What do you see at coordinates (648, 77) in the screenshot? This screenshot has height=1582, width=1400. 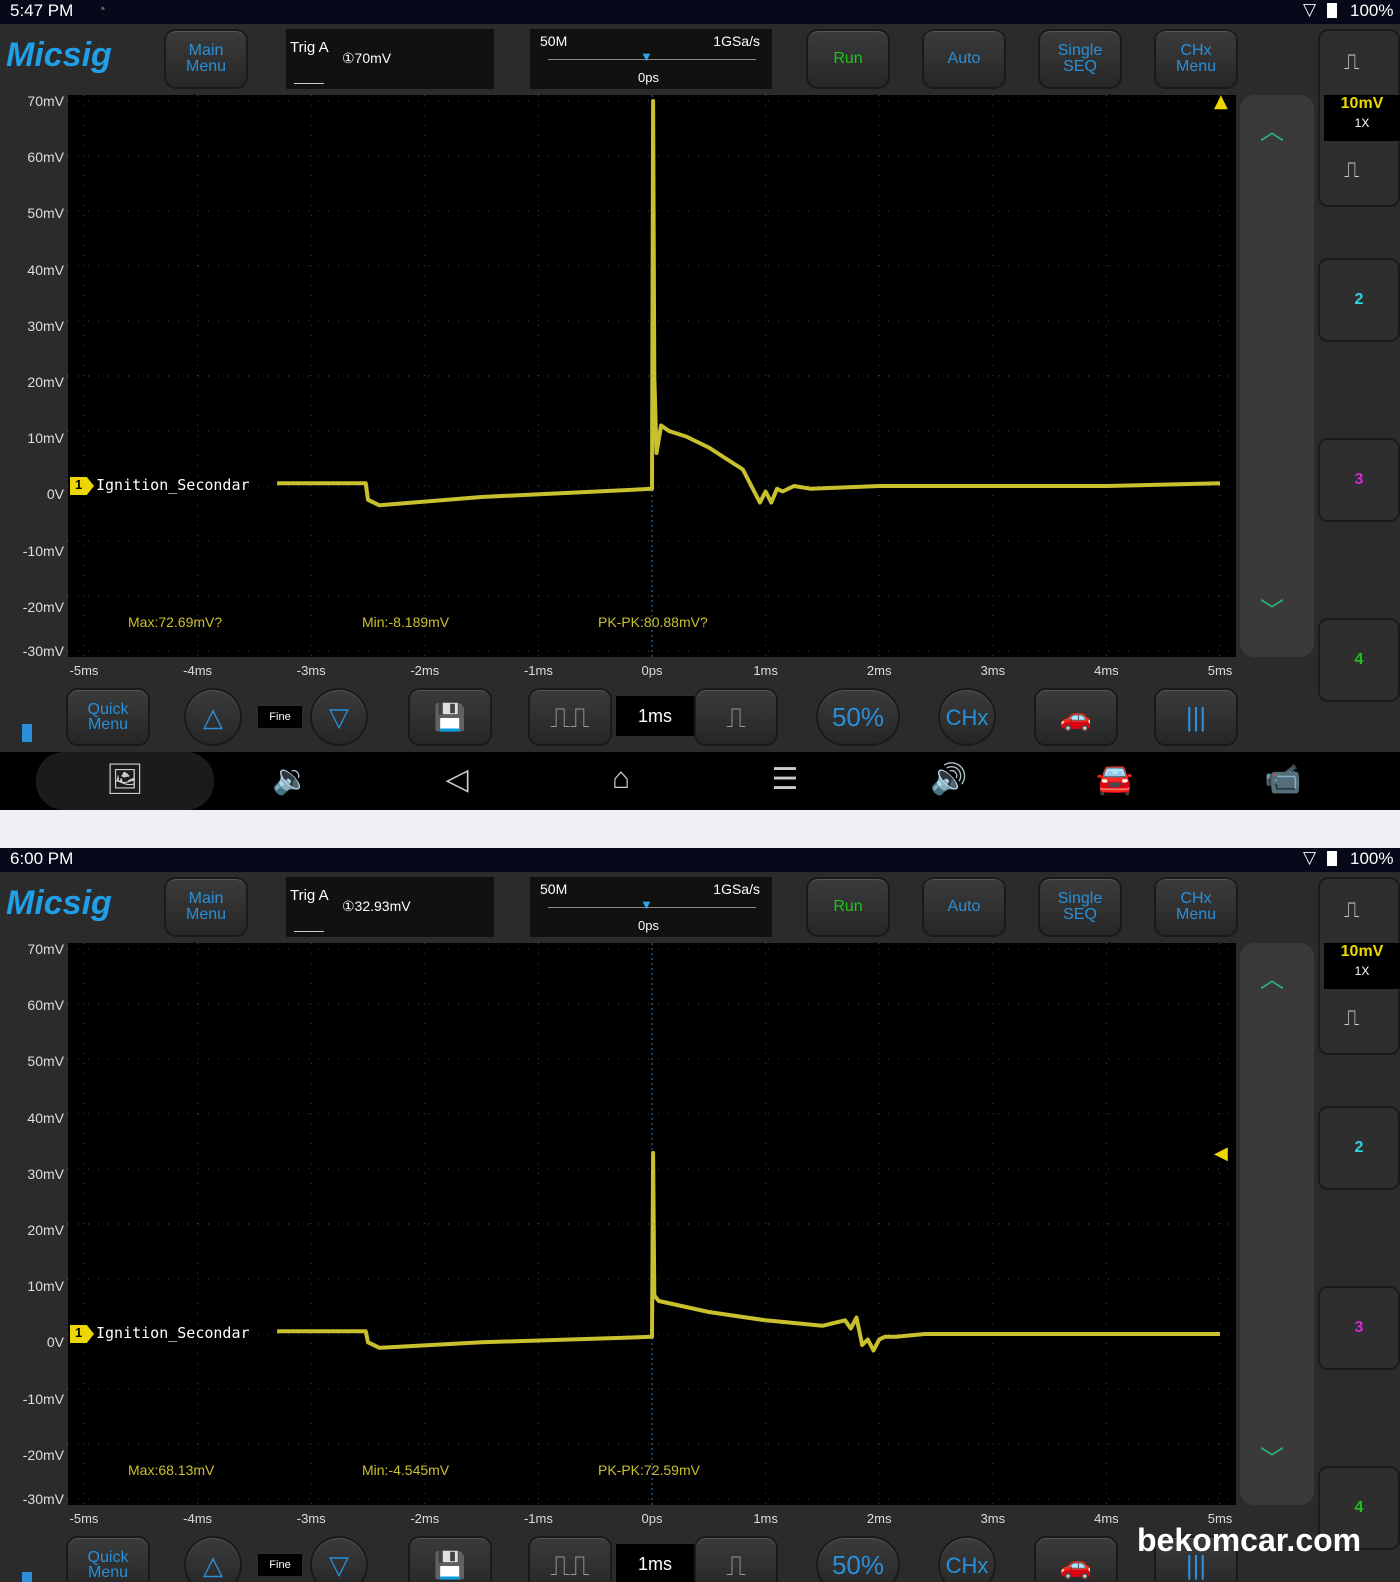 I see `horizontal-position: 0ps` at bounding box center [648, 77].